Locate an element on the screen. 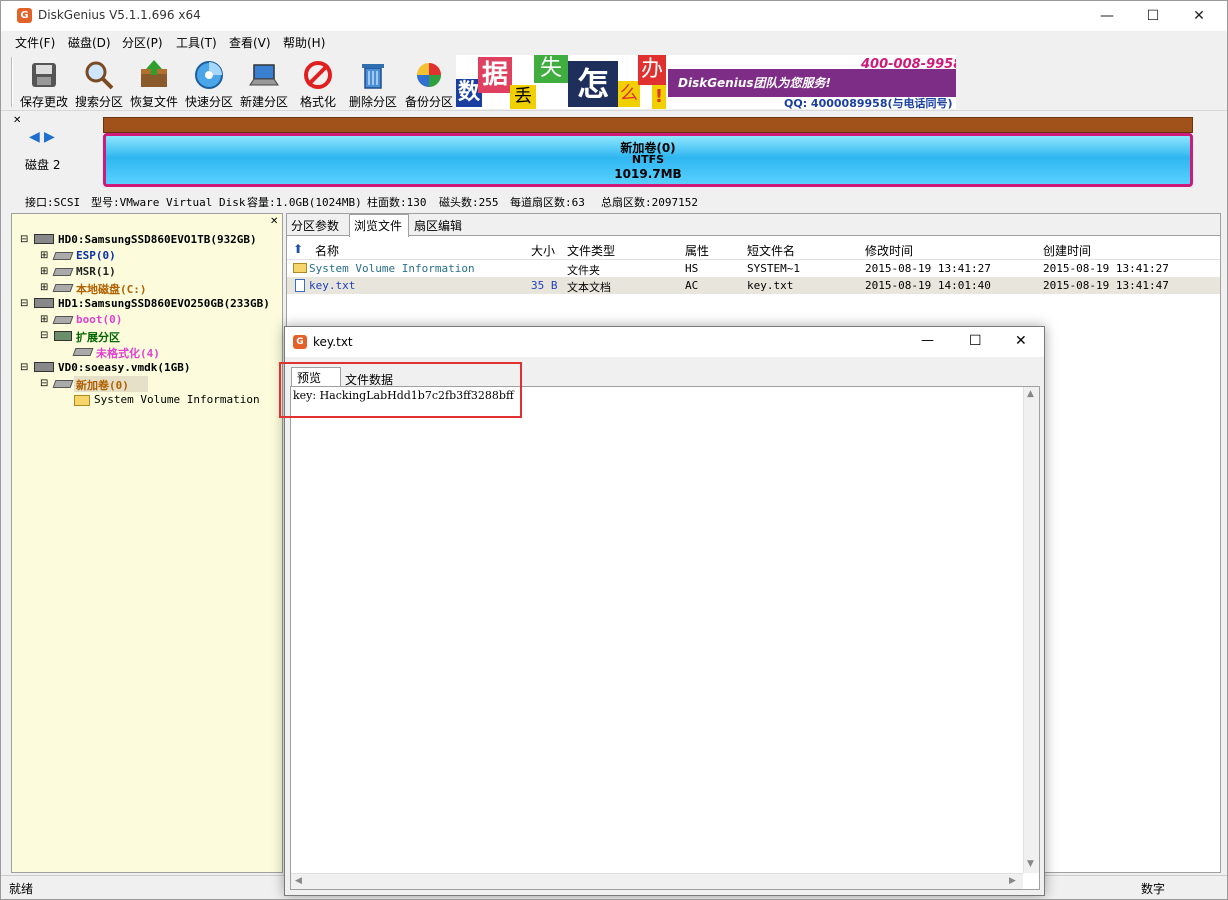 This screenshot has width=1228, height=900. row-attr: AC is located at coordinates (692, 285).